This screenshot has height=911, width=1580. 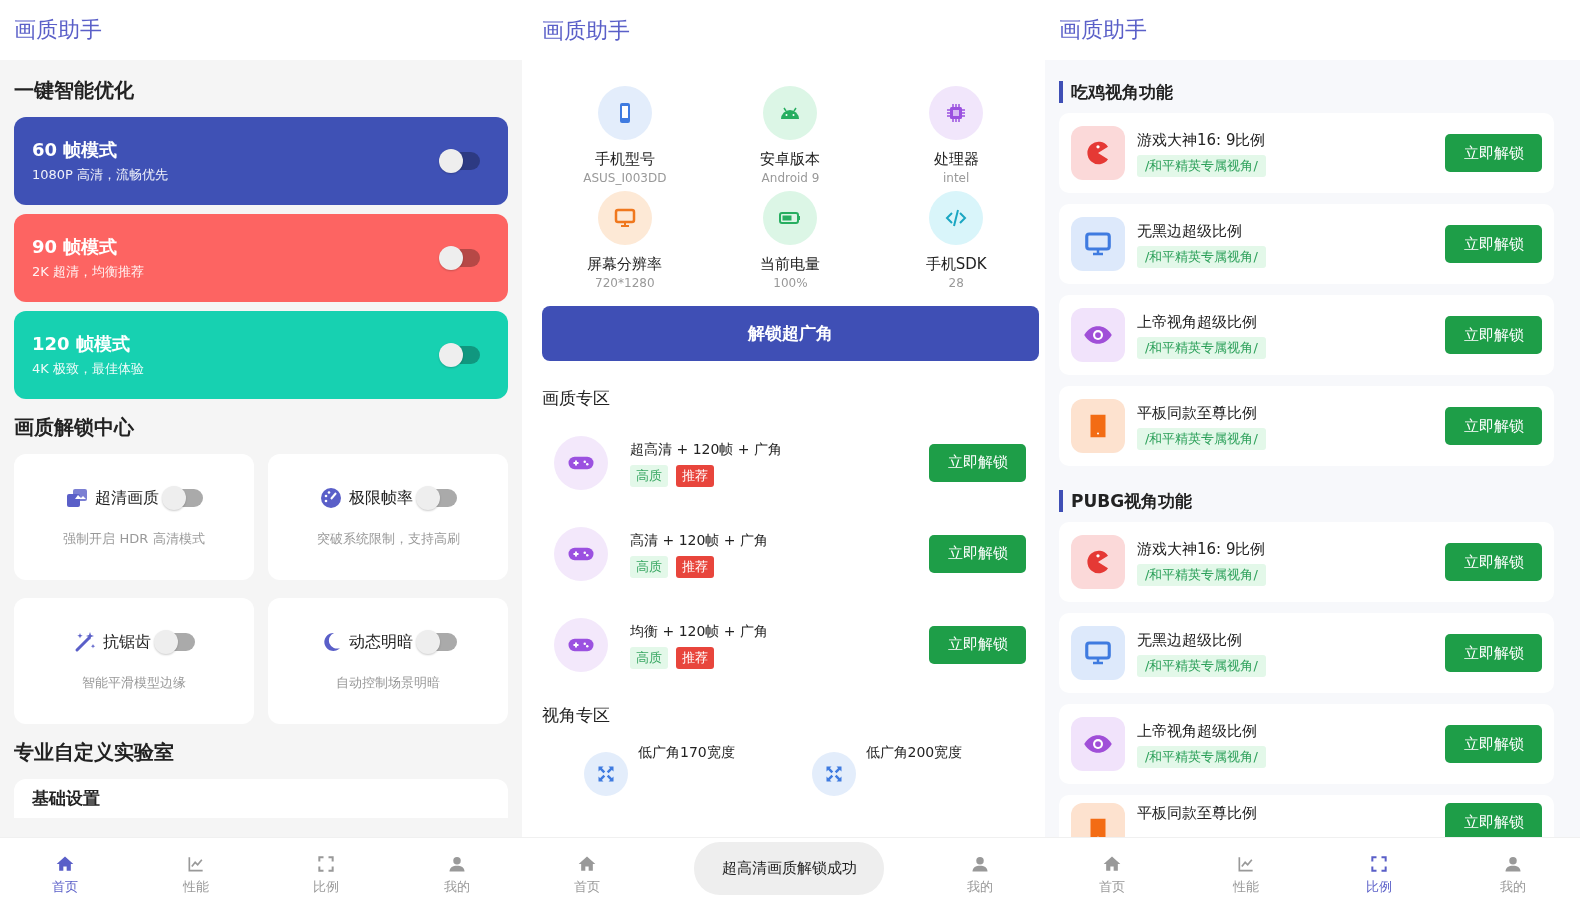 What do you see at coordinates (74, 90) in the screenshot?
I see `section-heading: 一键智能优化` at bounding box center [74, 90].